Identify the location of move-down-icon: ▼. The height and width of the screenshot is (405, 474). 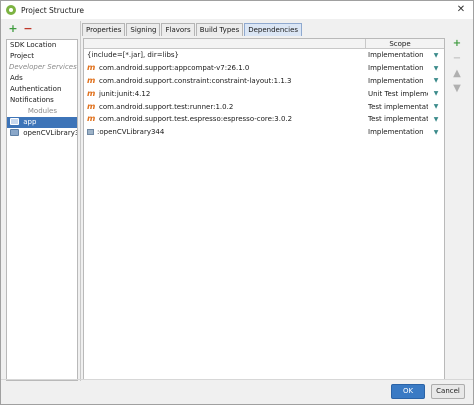
(457, 89).